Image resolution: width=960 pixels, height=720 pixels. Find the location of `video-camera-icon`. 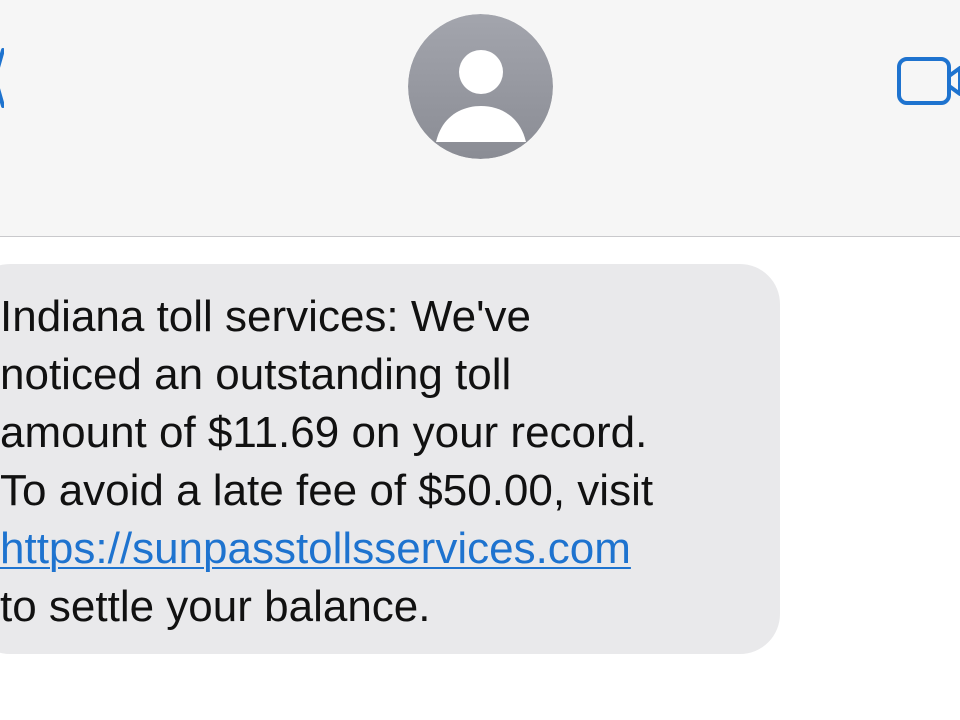

video-camera-icon is located at coordinates (928, 81).